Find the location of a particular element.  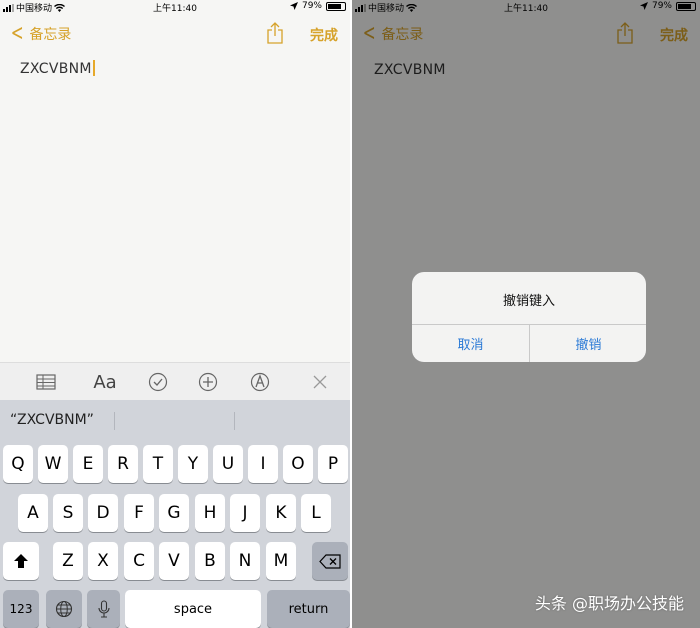

microphone-icon is located at coordinates (103, 609).